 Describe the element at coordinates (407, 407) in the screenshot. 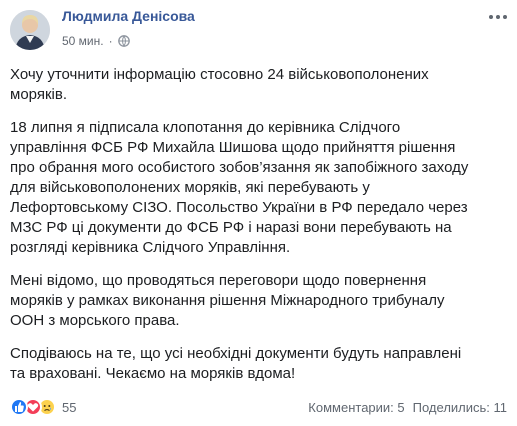

I see `engagement-counts: Комментарии: 5 Поделились: 11` at that location.